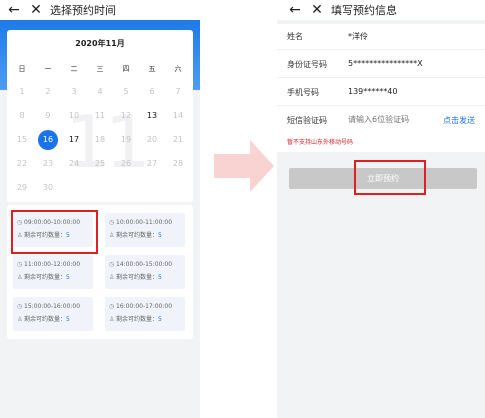 The width and height of the screenshot is (485, 418). What do you see at coordinates (390, 177) in the screenshot?
I see `highlight-box-submit` at bounding box center [390, 177].